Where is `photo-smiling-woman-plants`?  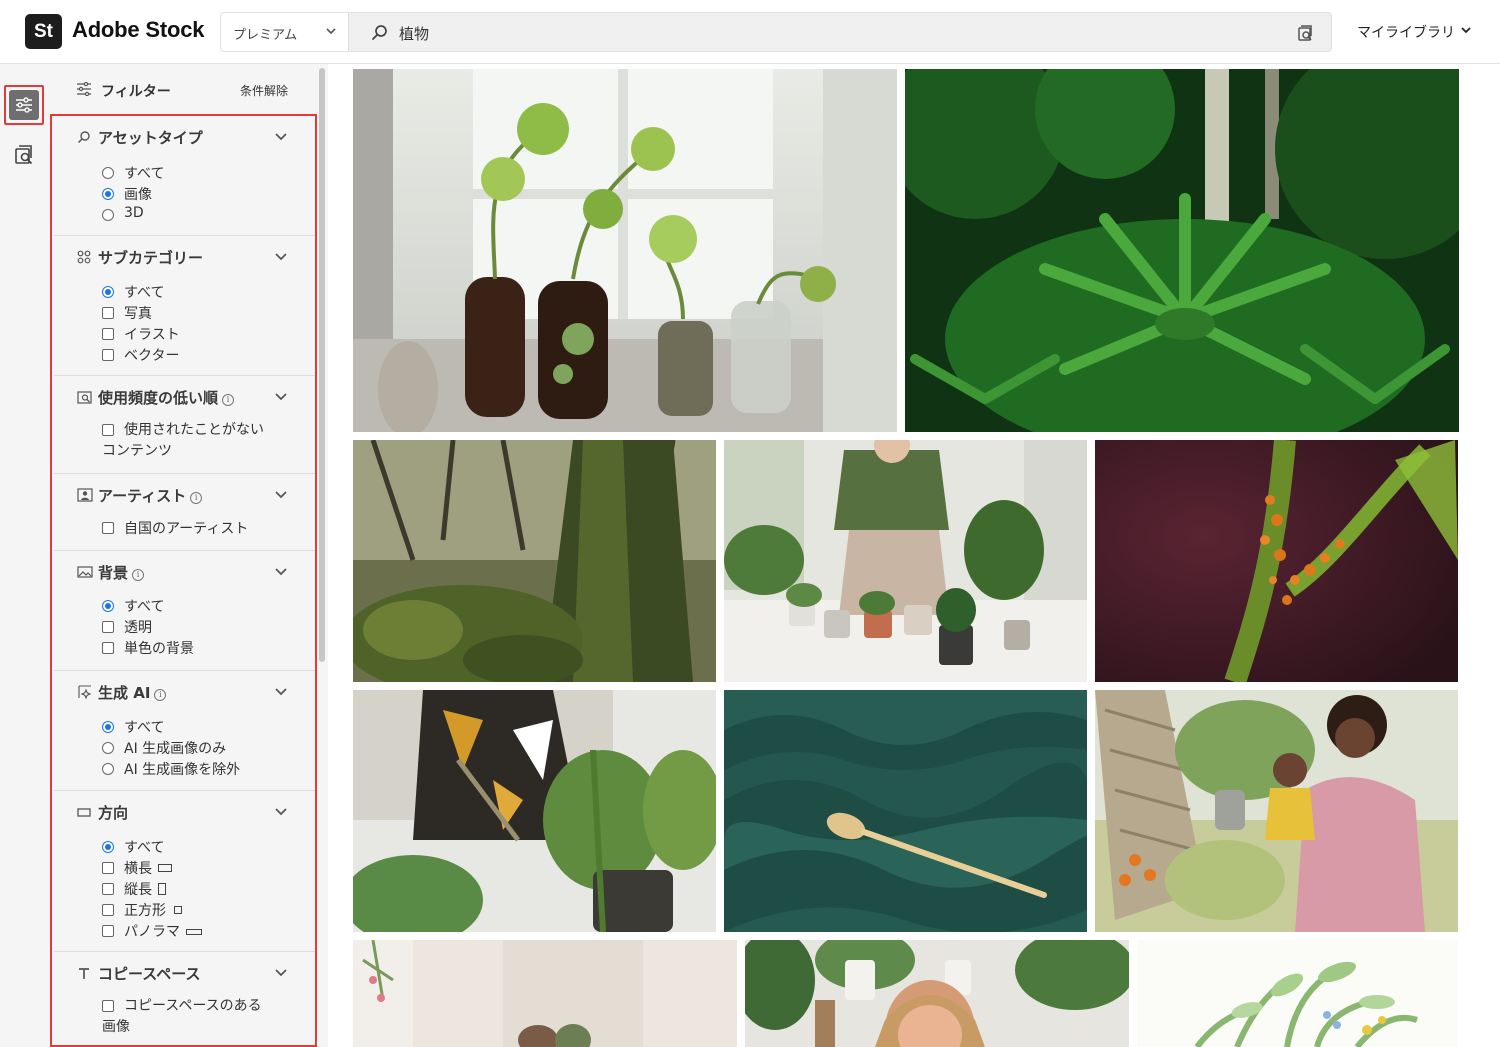 photo-smiling-woman-plants is located at coordinates (937, 993).